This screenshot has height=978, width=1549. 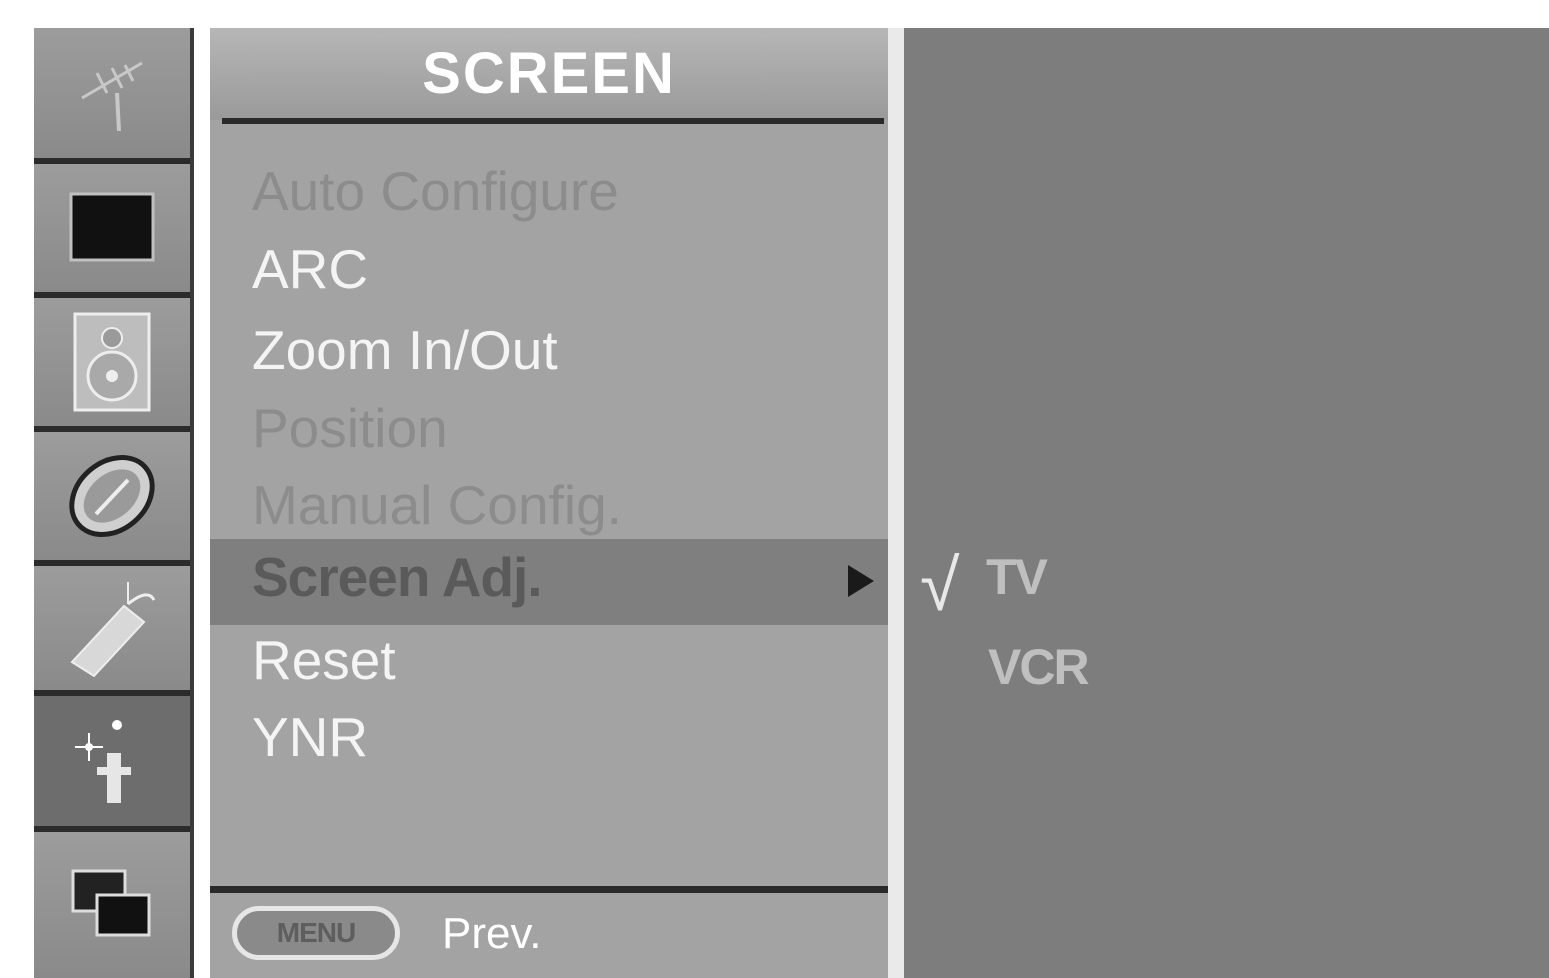 I want to click on speaker-icon, so click(x=112, y=362).